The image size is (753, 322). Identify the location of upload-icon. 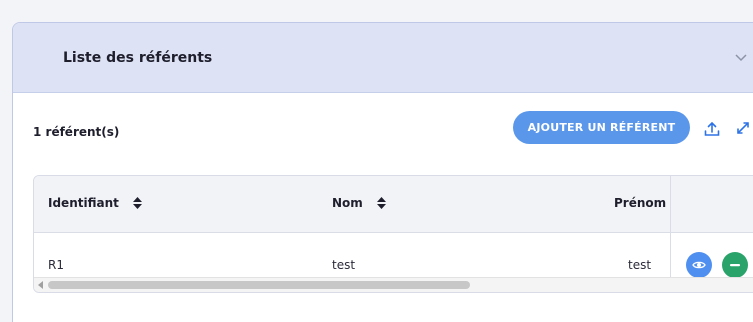
(712, 129).